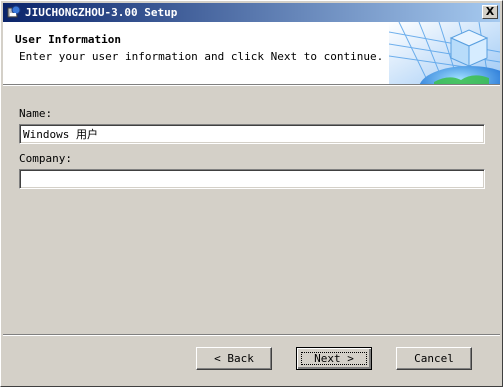 Image resolution: width=503 pixels, height=387 pixels. What do you see at coordinates (68, 39) in the screenshot?
I see `page-title: User Information` at bounding box center [68, 39].